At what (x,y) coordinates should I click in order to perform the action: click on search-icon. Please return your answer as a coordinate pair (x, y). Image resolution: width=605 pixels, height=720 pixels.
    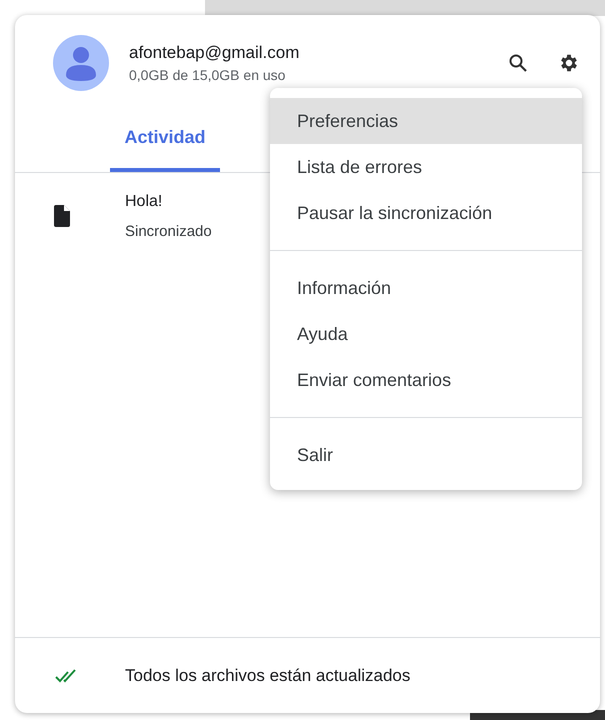
    Looking at the image, I should click on (518, 63).